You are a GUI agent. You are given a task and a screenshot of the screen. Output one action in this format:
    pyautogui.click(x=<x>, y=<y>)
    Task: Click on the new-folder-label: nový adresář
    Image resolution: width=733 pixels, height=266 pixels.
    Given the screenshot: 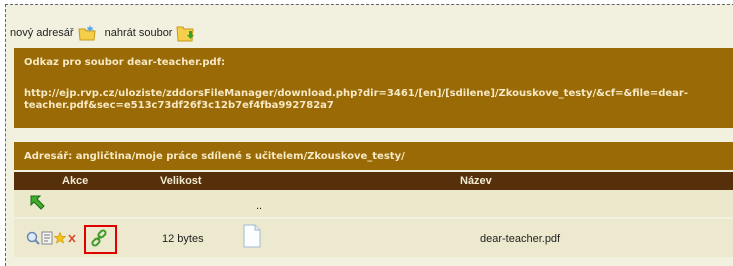 What is the action you would take?
    pyautogui.click(x=42, y=33)
    